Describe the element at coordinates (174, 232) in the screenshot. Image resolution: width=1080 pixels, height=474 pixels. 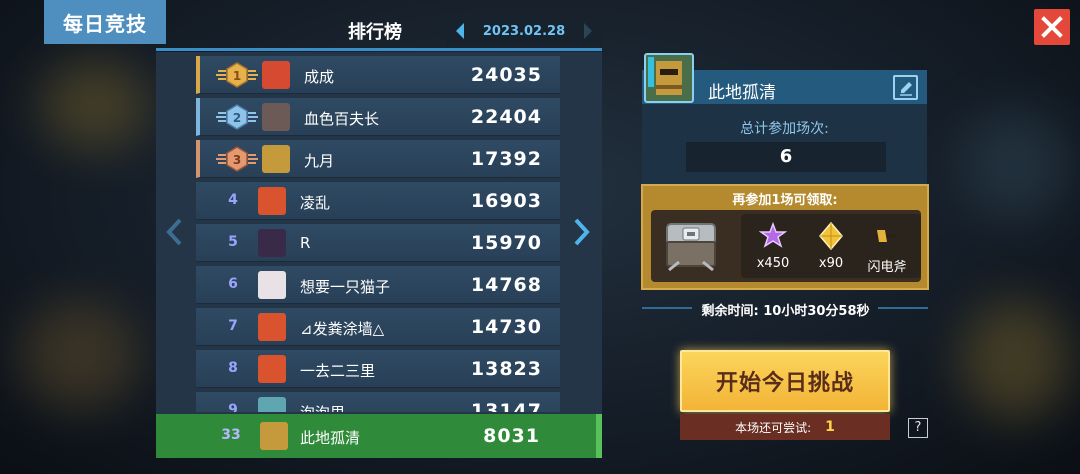
I see `page-left-arrow-icon` at that location.